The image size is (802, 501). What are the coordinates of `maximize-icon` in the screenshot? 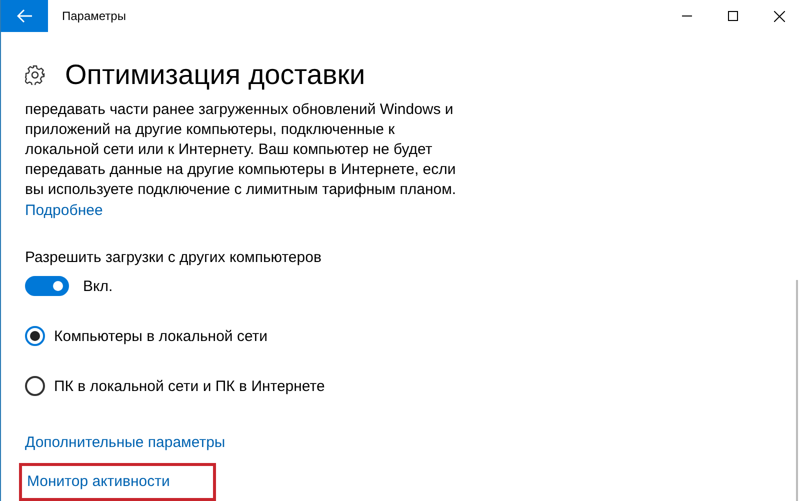 It's located at (733, 16).